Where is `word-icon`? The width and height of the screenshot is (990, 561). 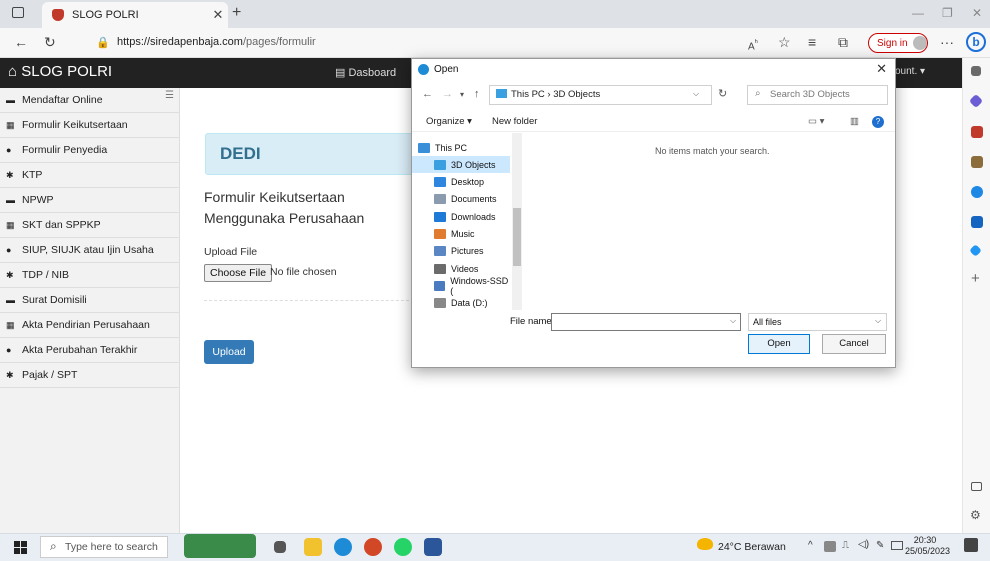
word-icon is located at coordinates (433, 547).